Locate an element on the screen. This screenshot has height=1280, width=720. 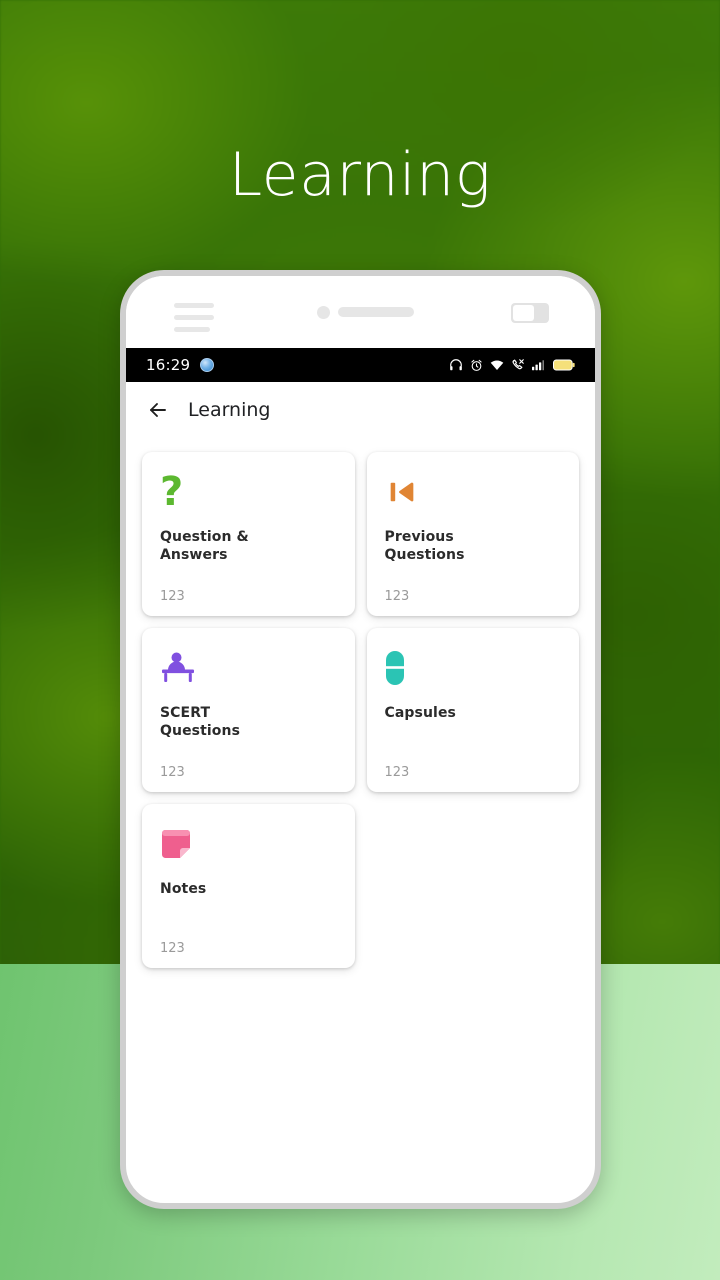
status-bar-left: 16:29 is located at coordinates (180, 365).